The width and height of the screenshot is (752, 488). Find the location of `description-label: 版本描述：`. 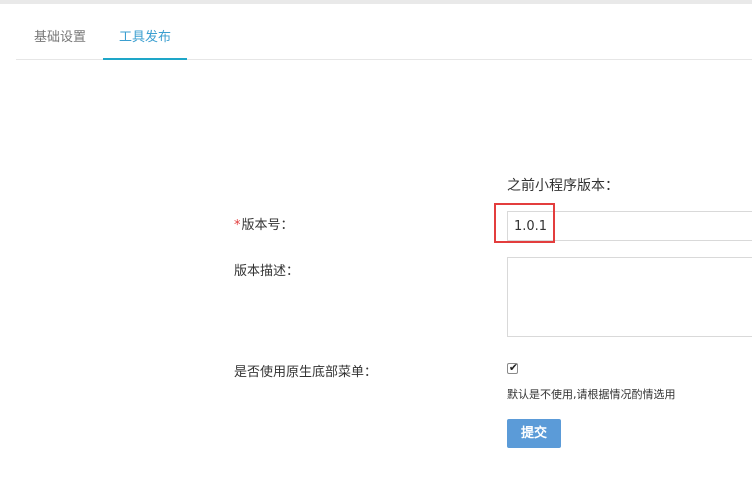

description-label: 版本描述： is located at coordinates (267, 271).